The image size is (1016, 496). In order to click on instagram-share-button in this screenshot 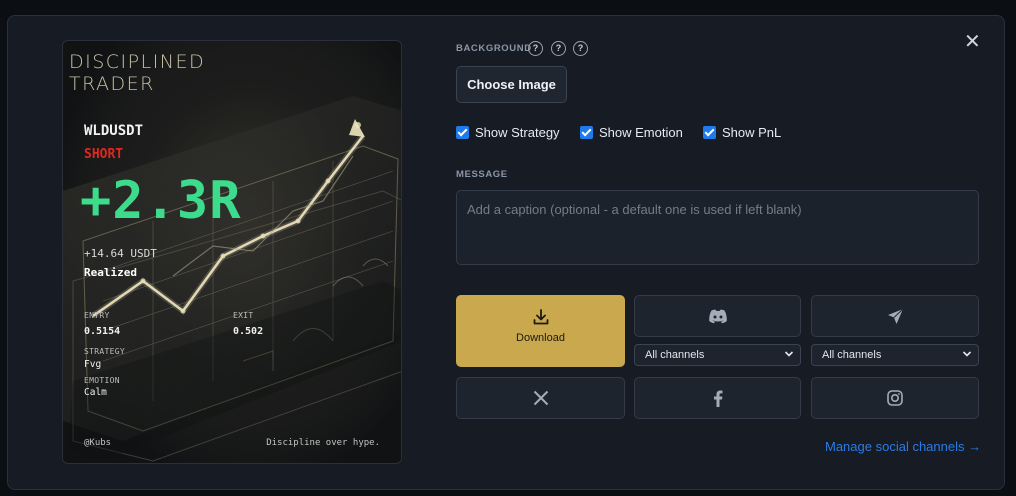, I will do `click(895, 398)`.